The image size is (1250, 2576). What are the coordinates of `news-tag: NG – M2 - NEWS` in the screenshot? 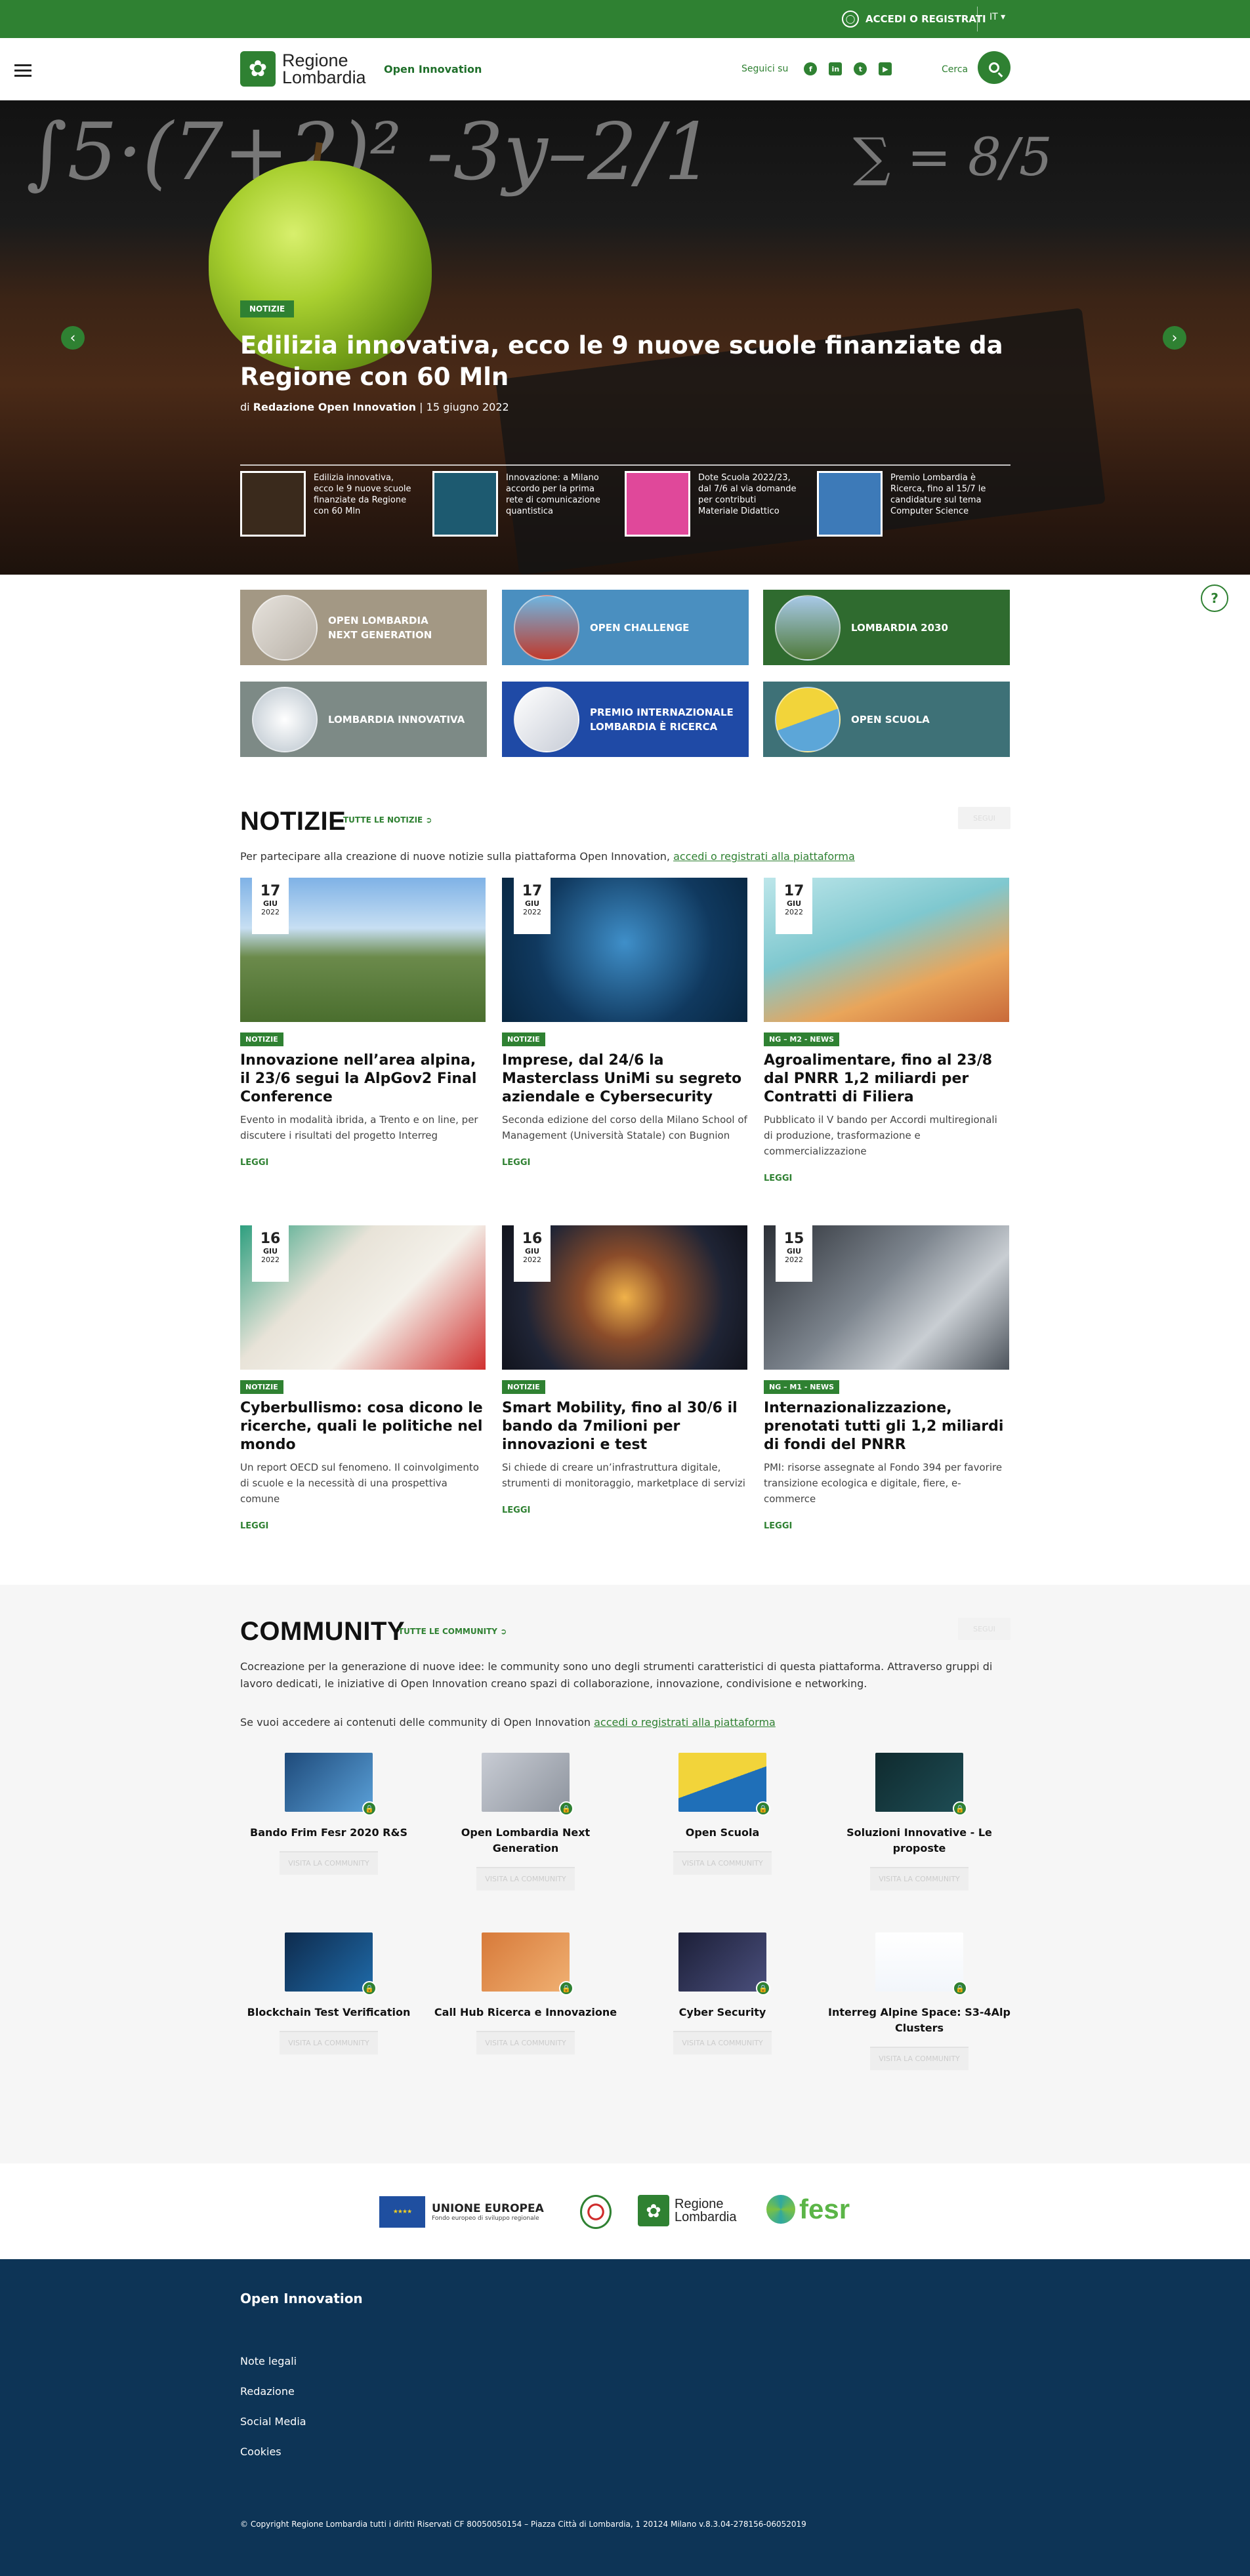 It's located at (802, 1039).